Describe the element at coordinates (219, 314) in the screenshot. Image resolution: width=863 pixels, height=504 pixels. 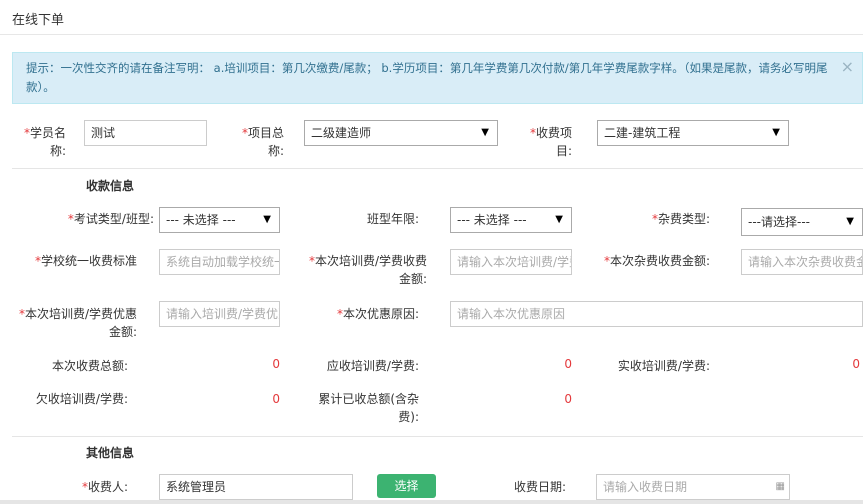
I see `discount-input: 请输入培训费/学费优惠金额` at that location.